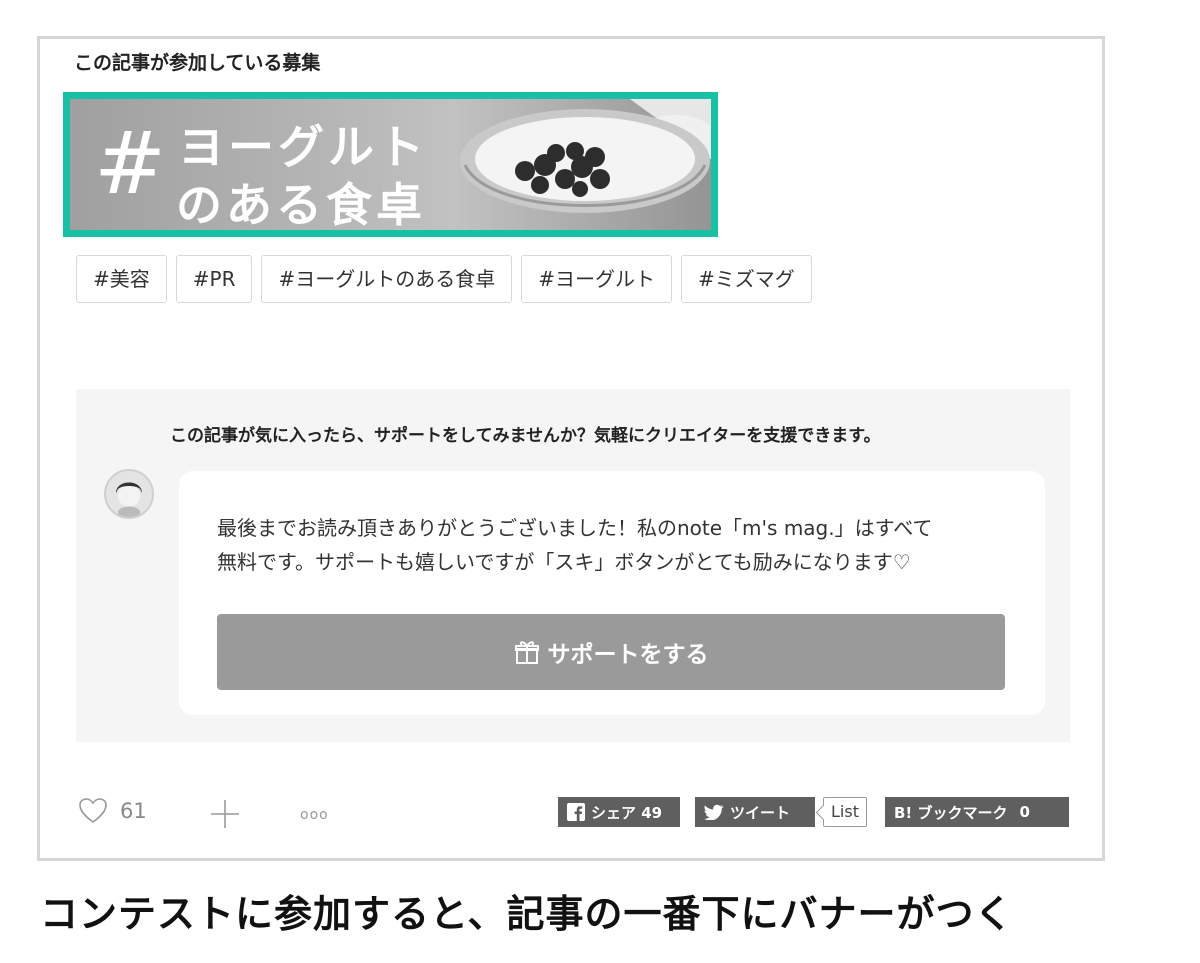 The image size is (1200, 963). I want to click on twitter-icon, so click(714, 812).